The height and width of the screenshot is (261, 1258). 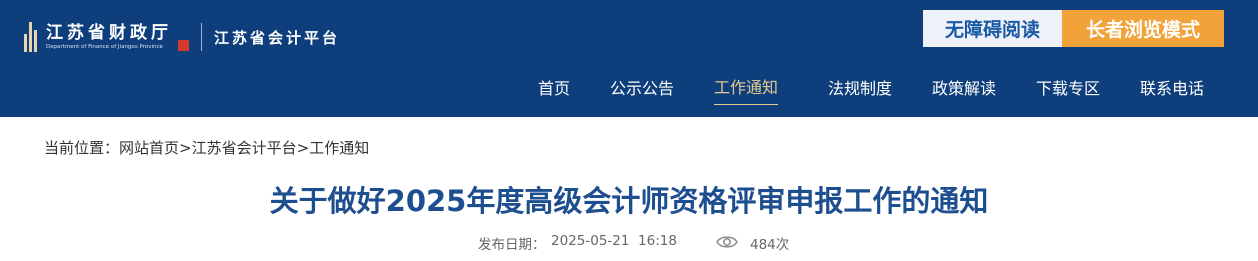 I want to click on publish-date-label: 发布日期：, so click(x=512, y=245).